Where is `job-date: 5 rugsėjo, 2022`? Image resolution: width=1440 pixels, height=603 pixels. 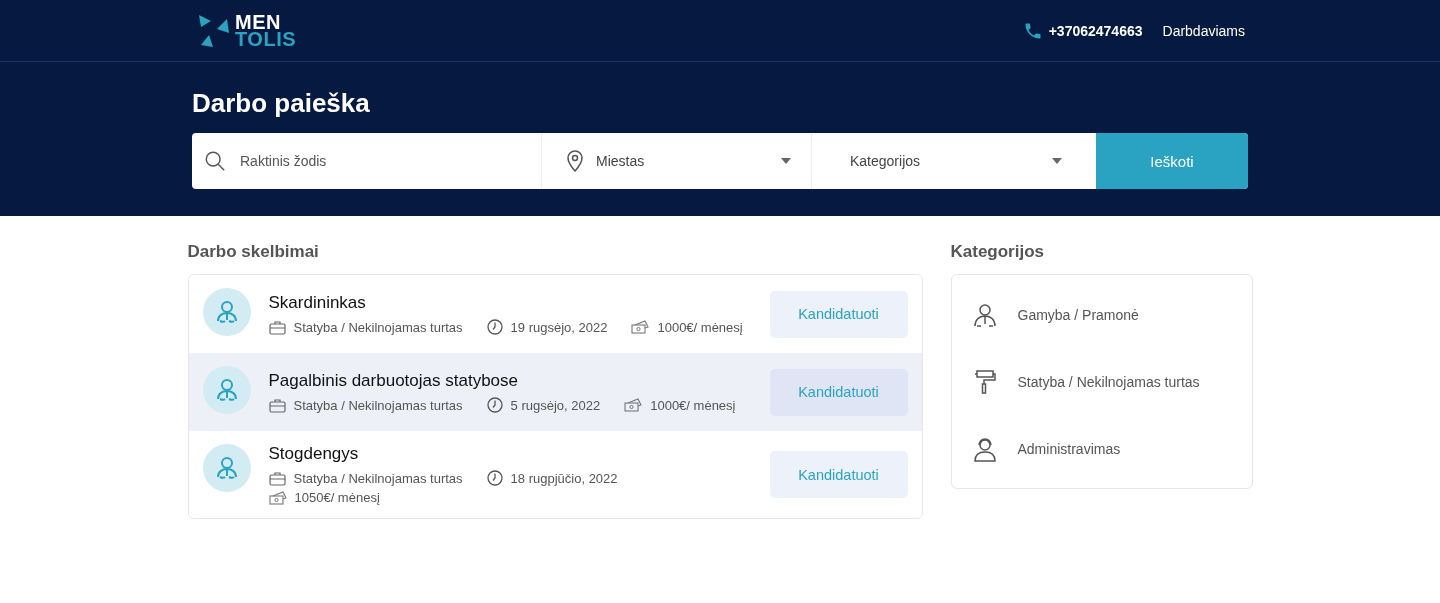 job-date: 5 rugsėjo, 2022 is located at coordinates (555, 405).